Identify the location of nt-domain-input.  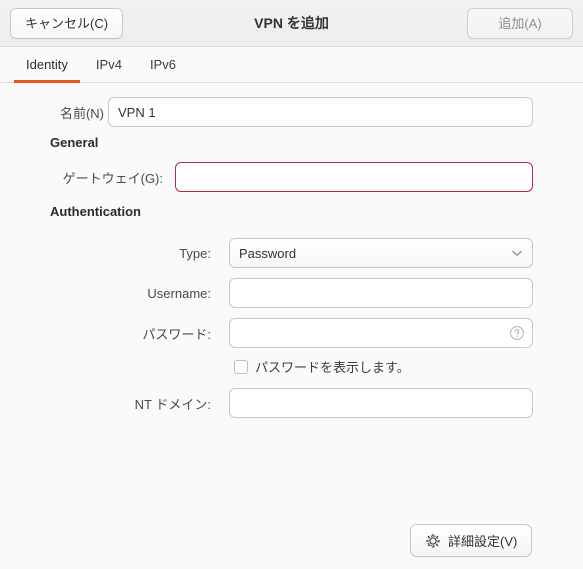
(381, 403).